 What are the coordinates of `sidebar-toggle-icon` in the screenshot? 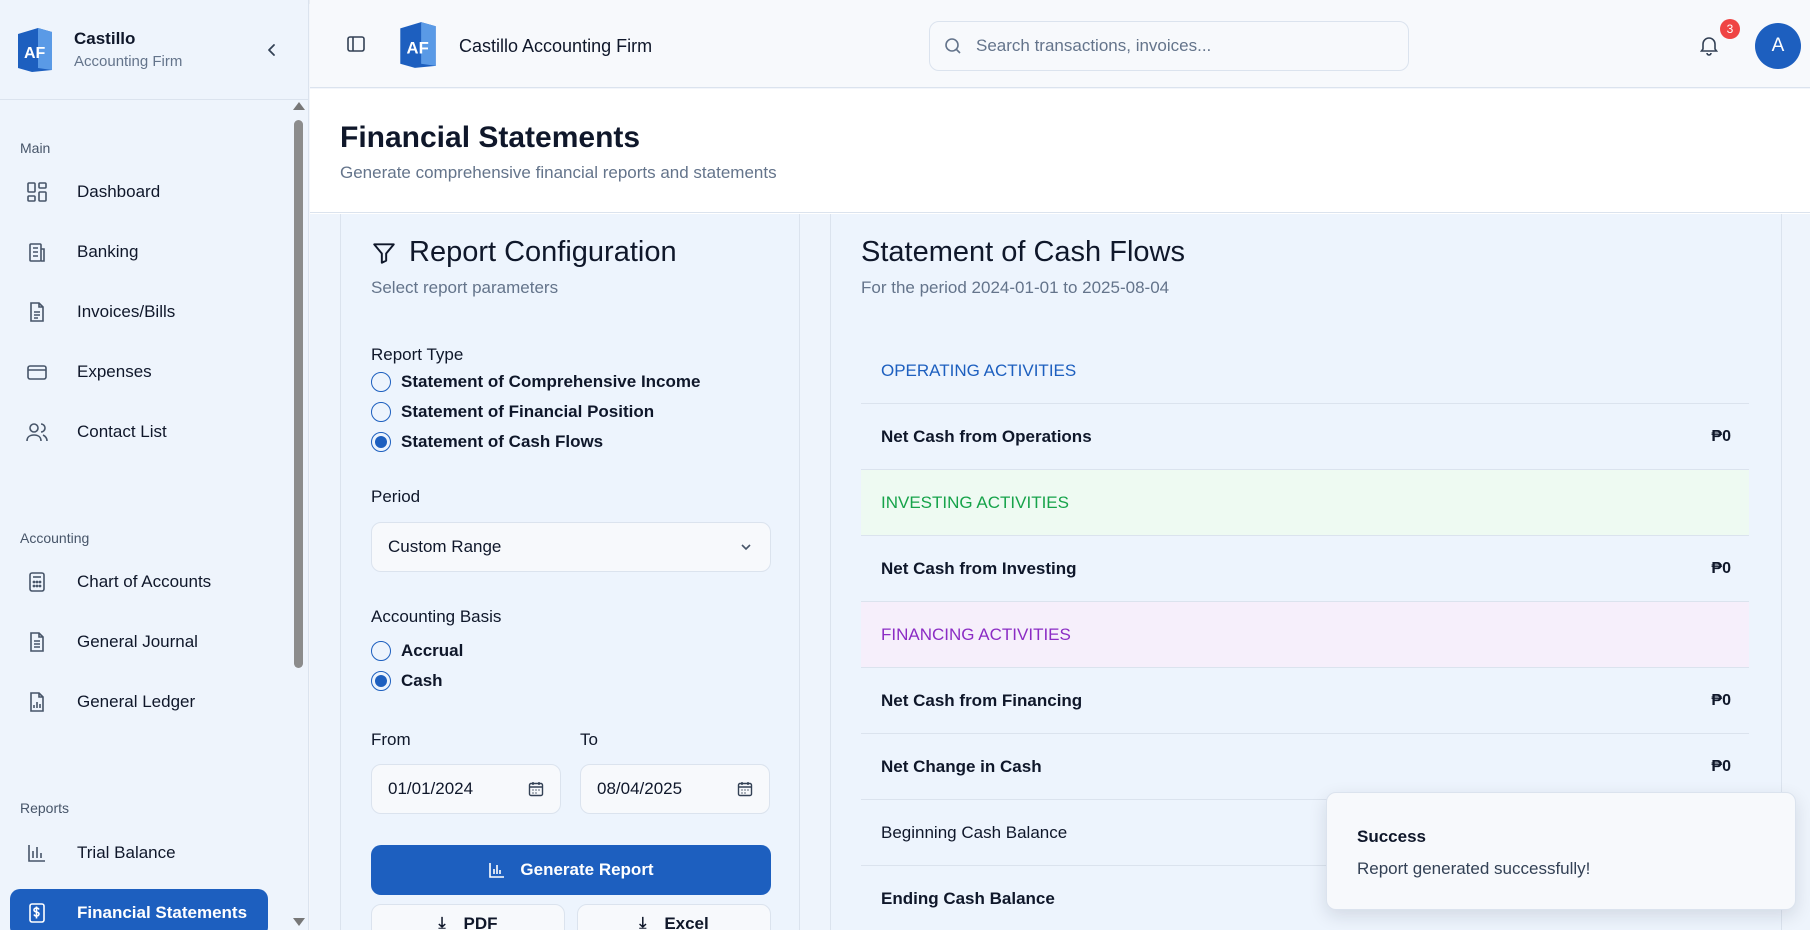 It's located at (356, 44).